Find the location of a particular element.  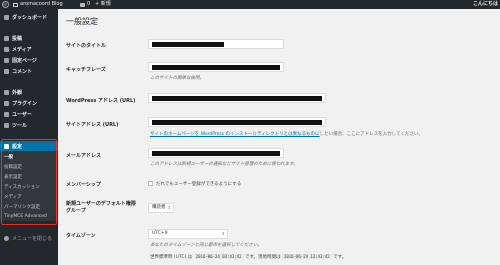

submenu-item-reading: 表示設定 is located at coordinates (13, 177).